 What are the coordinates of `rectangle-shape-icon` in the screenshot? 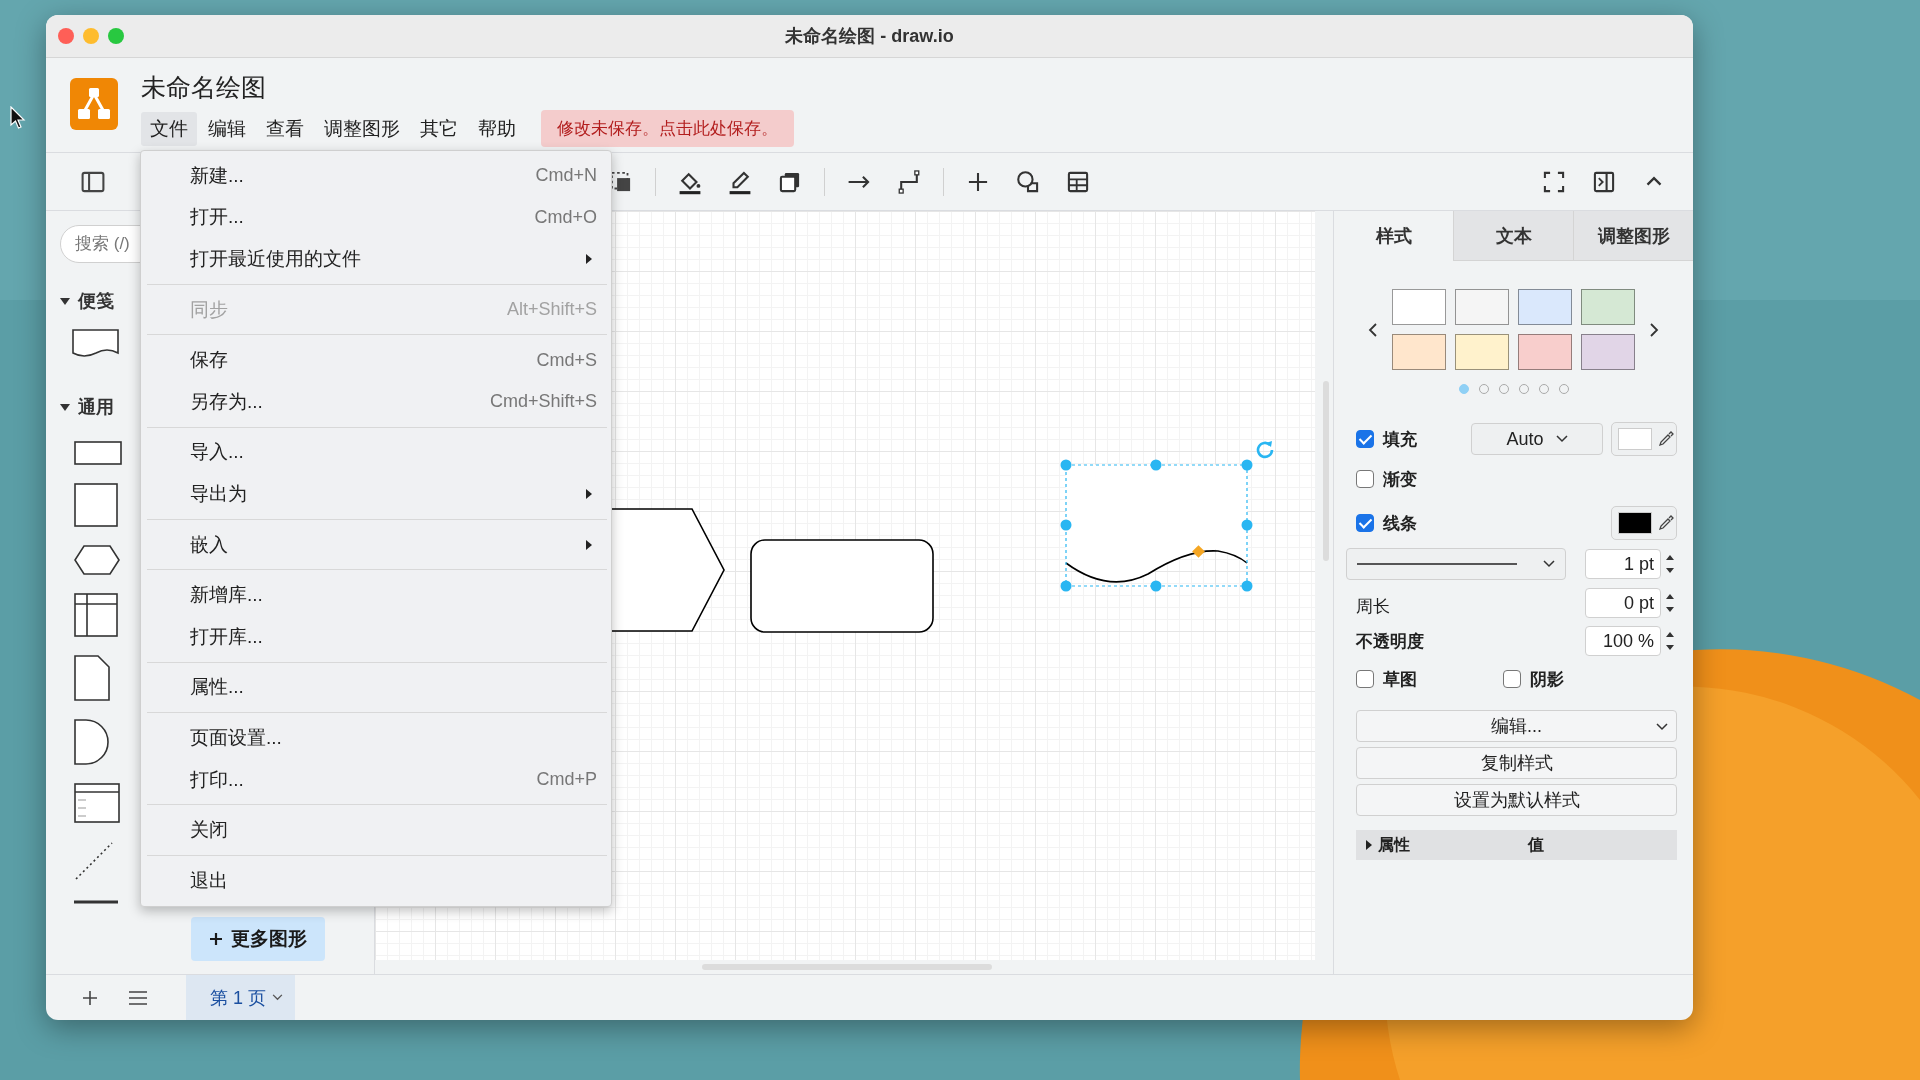 It's located at (98, 453).